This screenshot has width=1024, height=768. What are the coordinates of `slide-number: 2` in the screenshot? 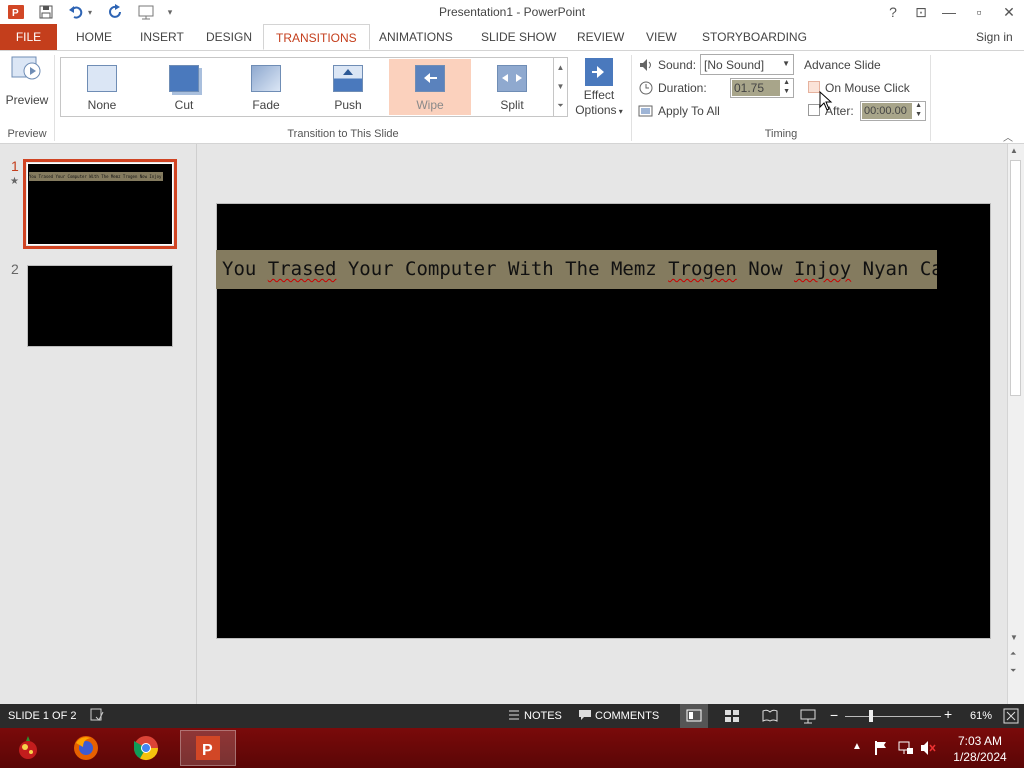 It's located at (15, 269).